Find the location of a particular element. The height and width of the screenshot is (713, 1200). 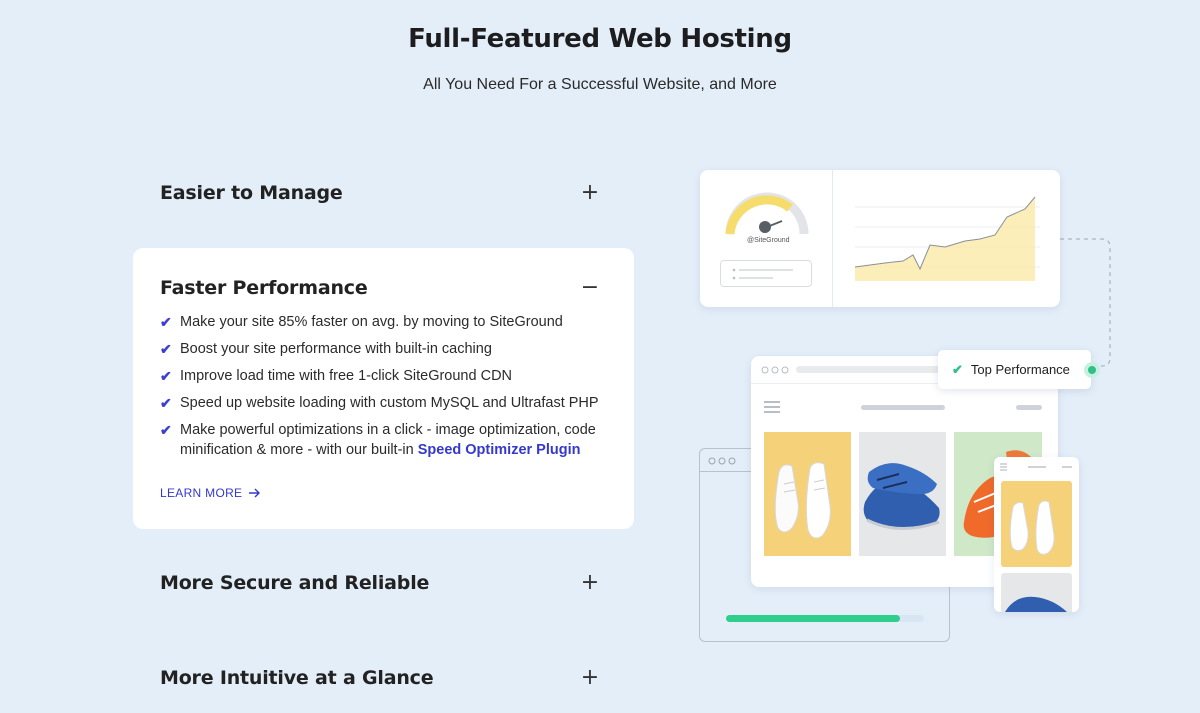

product-image-white-sneakers is located at coordinates (807, 494).